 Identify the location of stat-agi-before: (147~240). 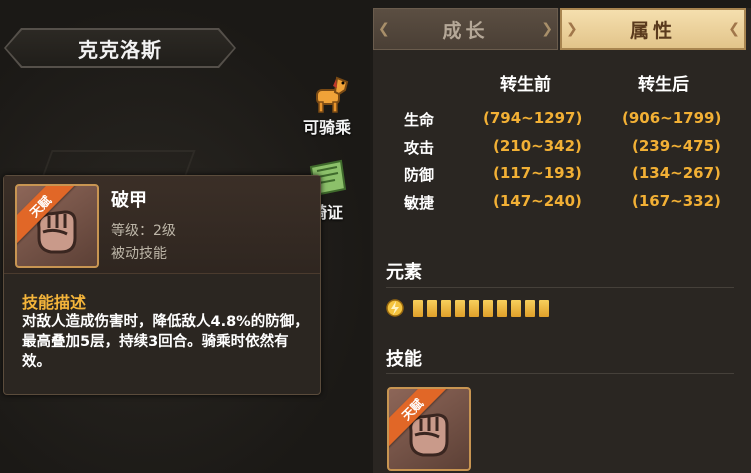
(537, 201).